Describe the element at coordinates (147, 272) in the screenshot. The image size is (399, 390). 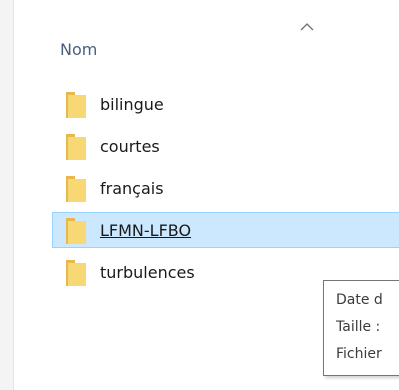
I see `file-list-item-label: turbulences` at that location.